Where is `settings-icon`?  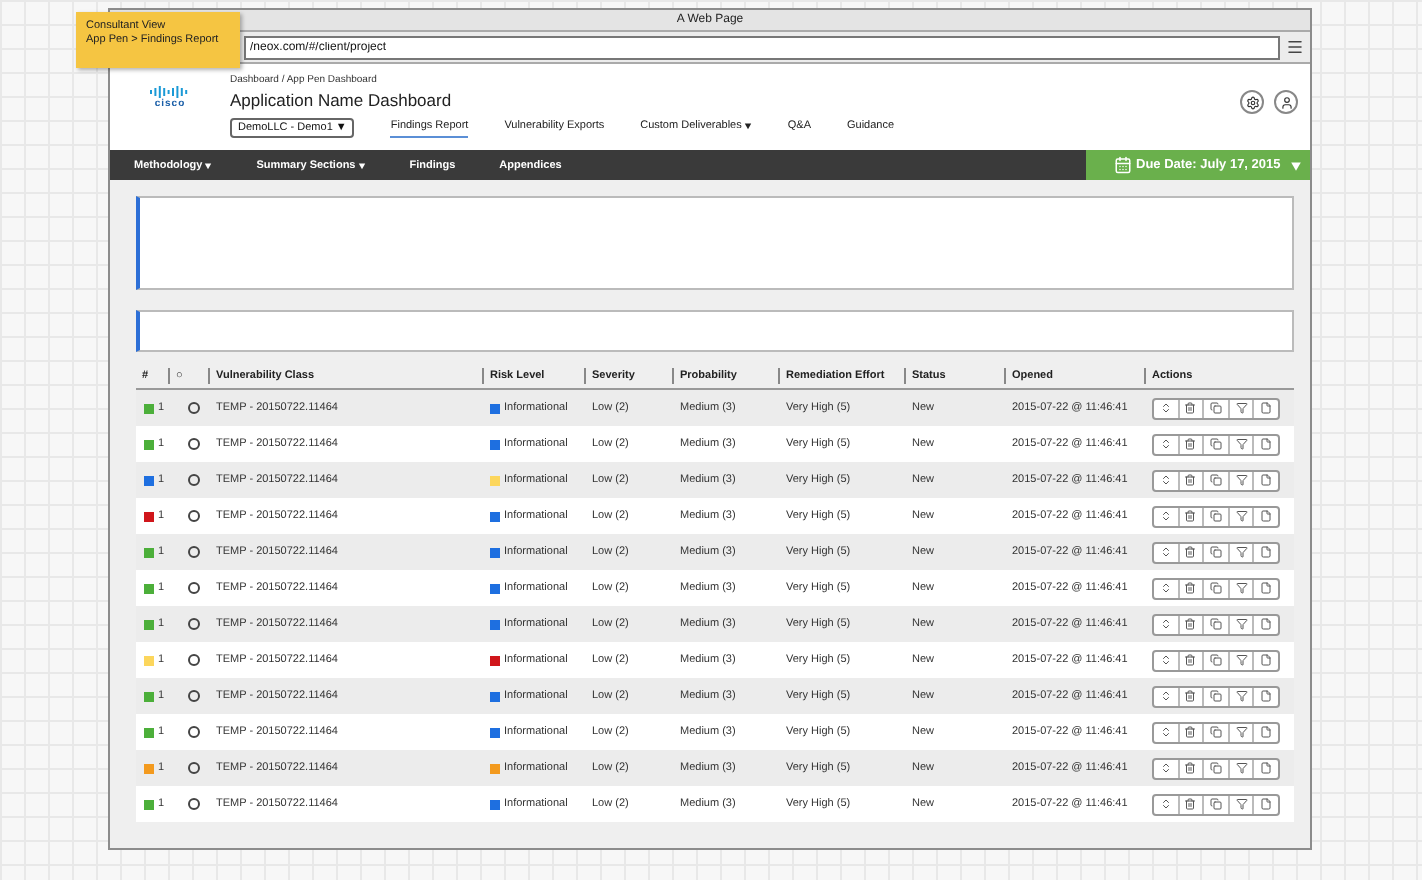
settings-icon is located at coordinates (1252, 102).